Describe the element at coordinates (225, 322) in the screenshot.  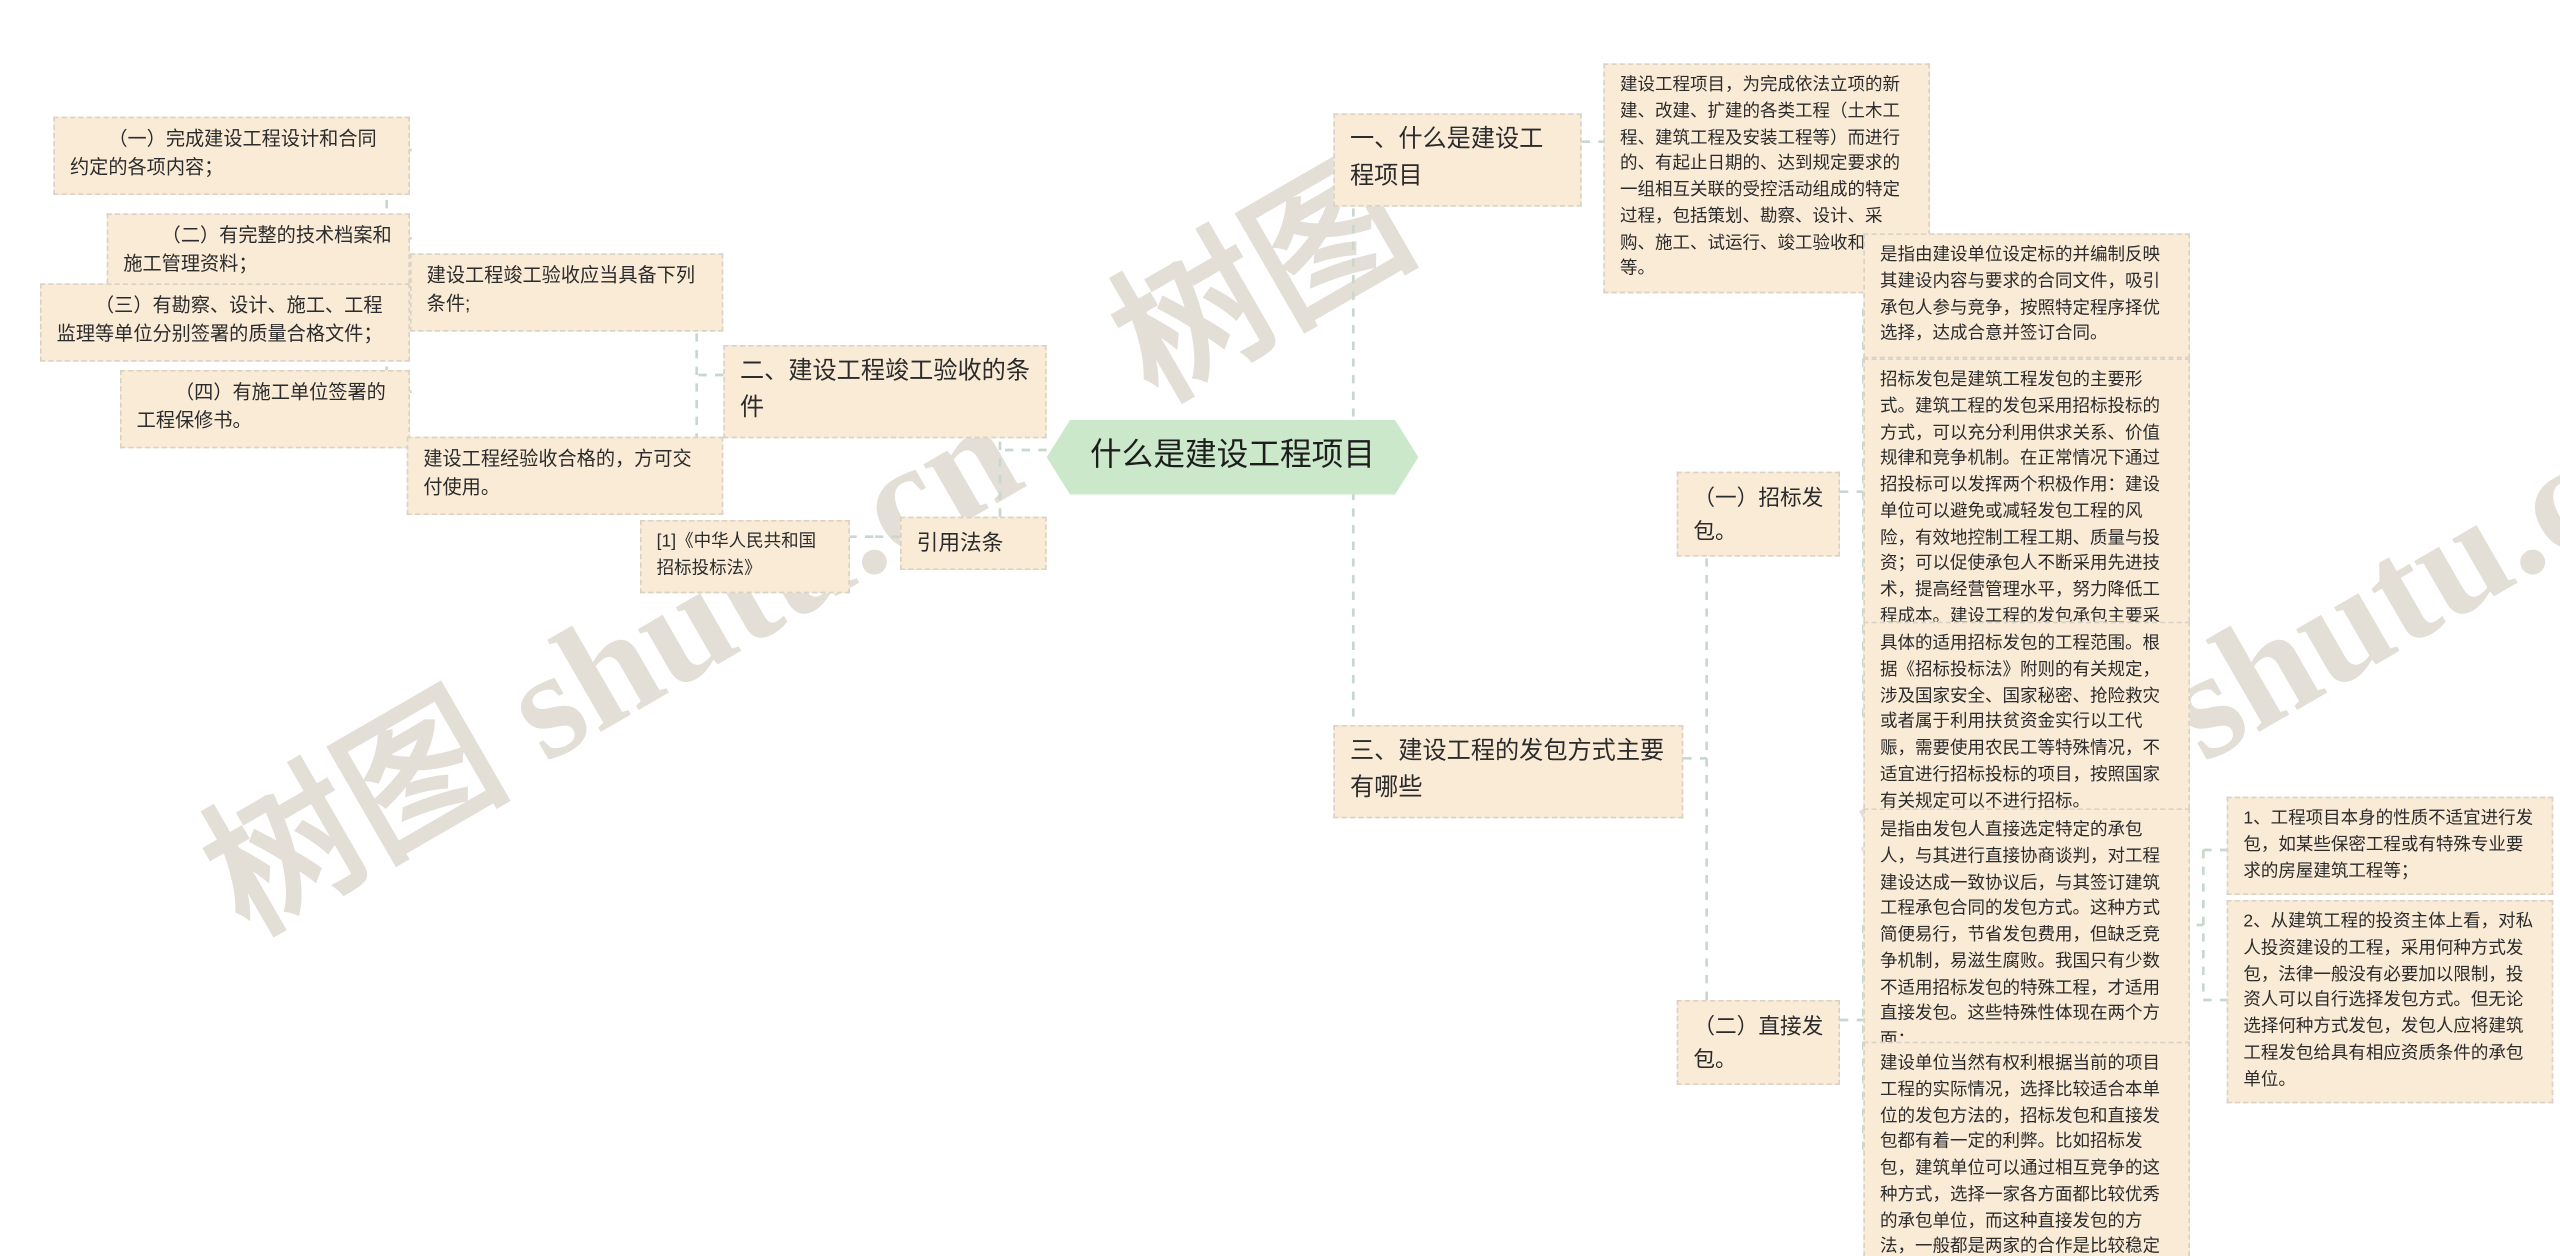
I see `leaf-condition-3: （三）有勘察、设计、施工、工程监理等单位分别签署的质量合格文件；` at that location.